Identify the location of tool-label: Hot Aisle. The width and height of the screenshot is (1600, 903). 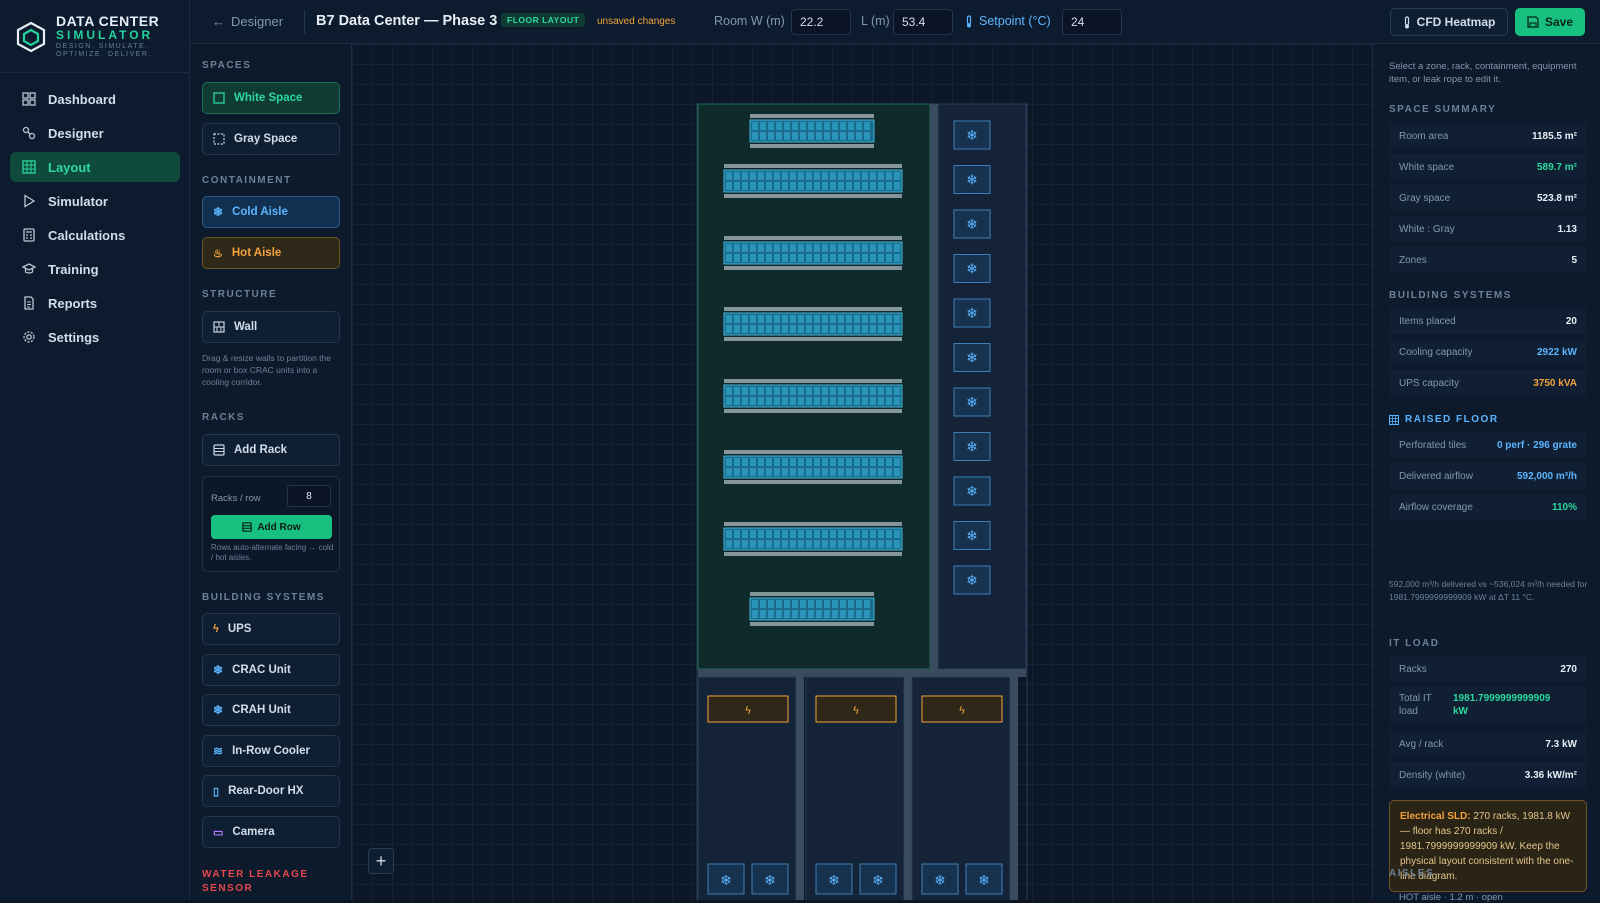
(256, 253).